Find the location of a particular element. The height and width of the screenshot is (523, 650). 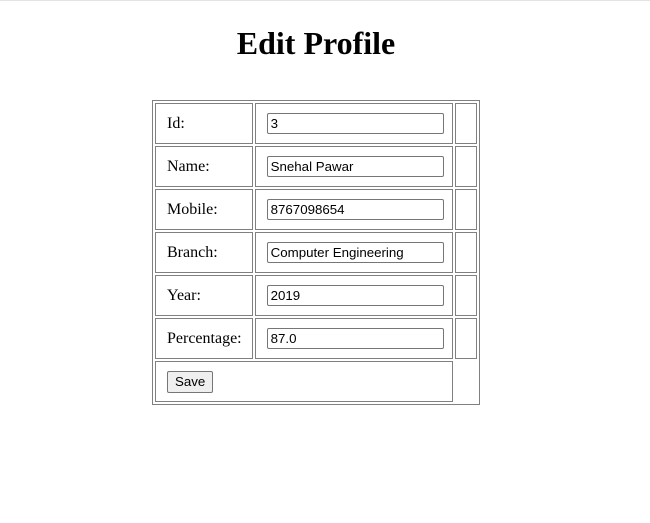

form-row-branch: Branch: is located at coordinates (316, 252).